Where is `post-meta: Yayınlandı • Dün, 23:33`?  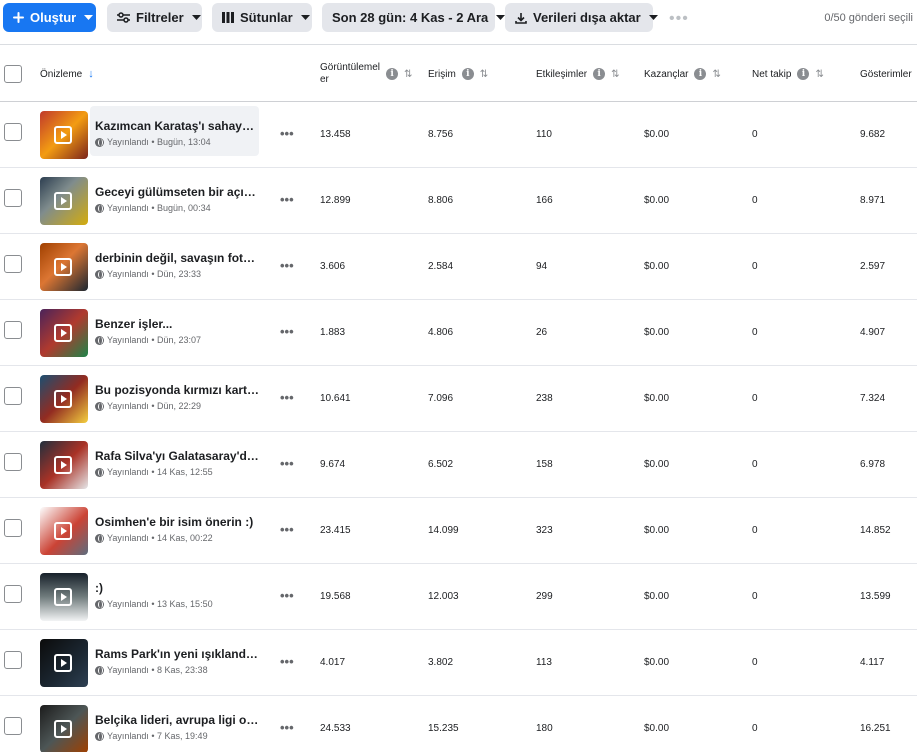
post-meta: Yayınlandı • Dün, 23:33 is located at coordinates (148, 274).